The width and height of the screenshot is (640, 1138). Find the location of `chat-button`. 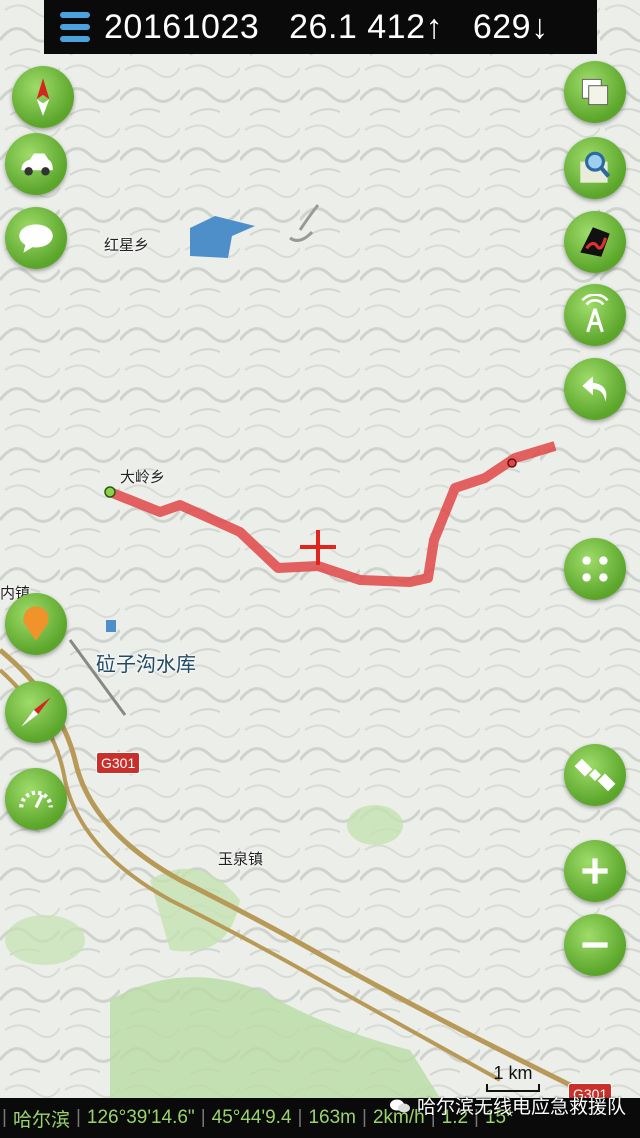

chat-button is located at coordinates (36, 238).